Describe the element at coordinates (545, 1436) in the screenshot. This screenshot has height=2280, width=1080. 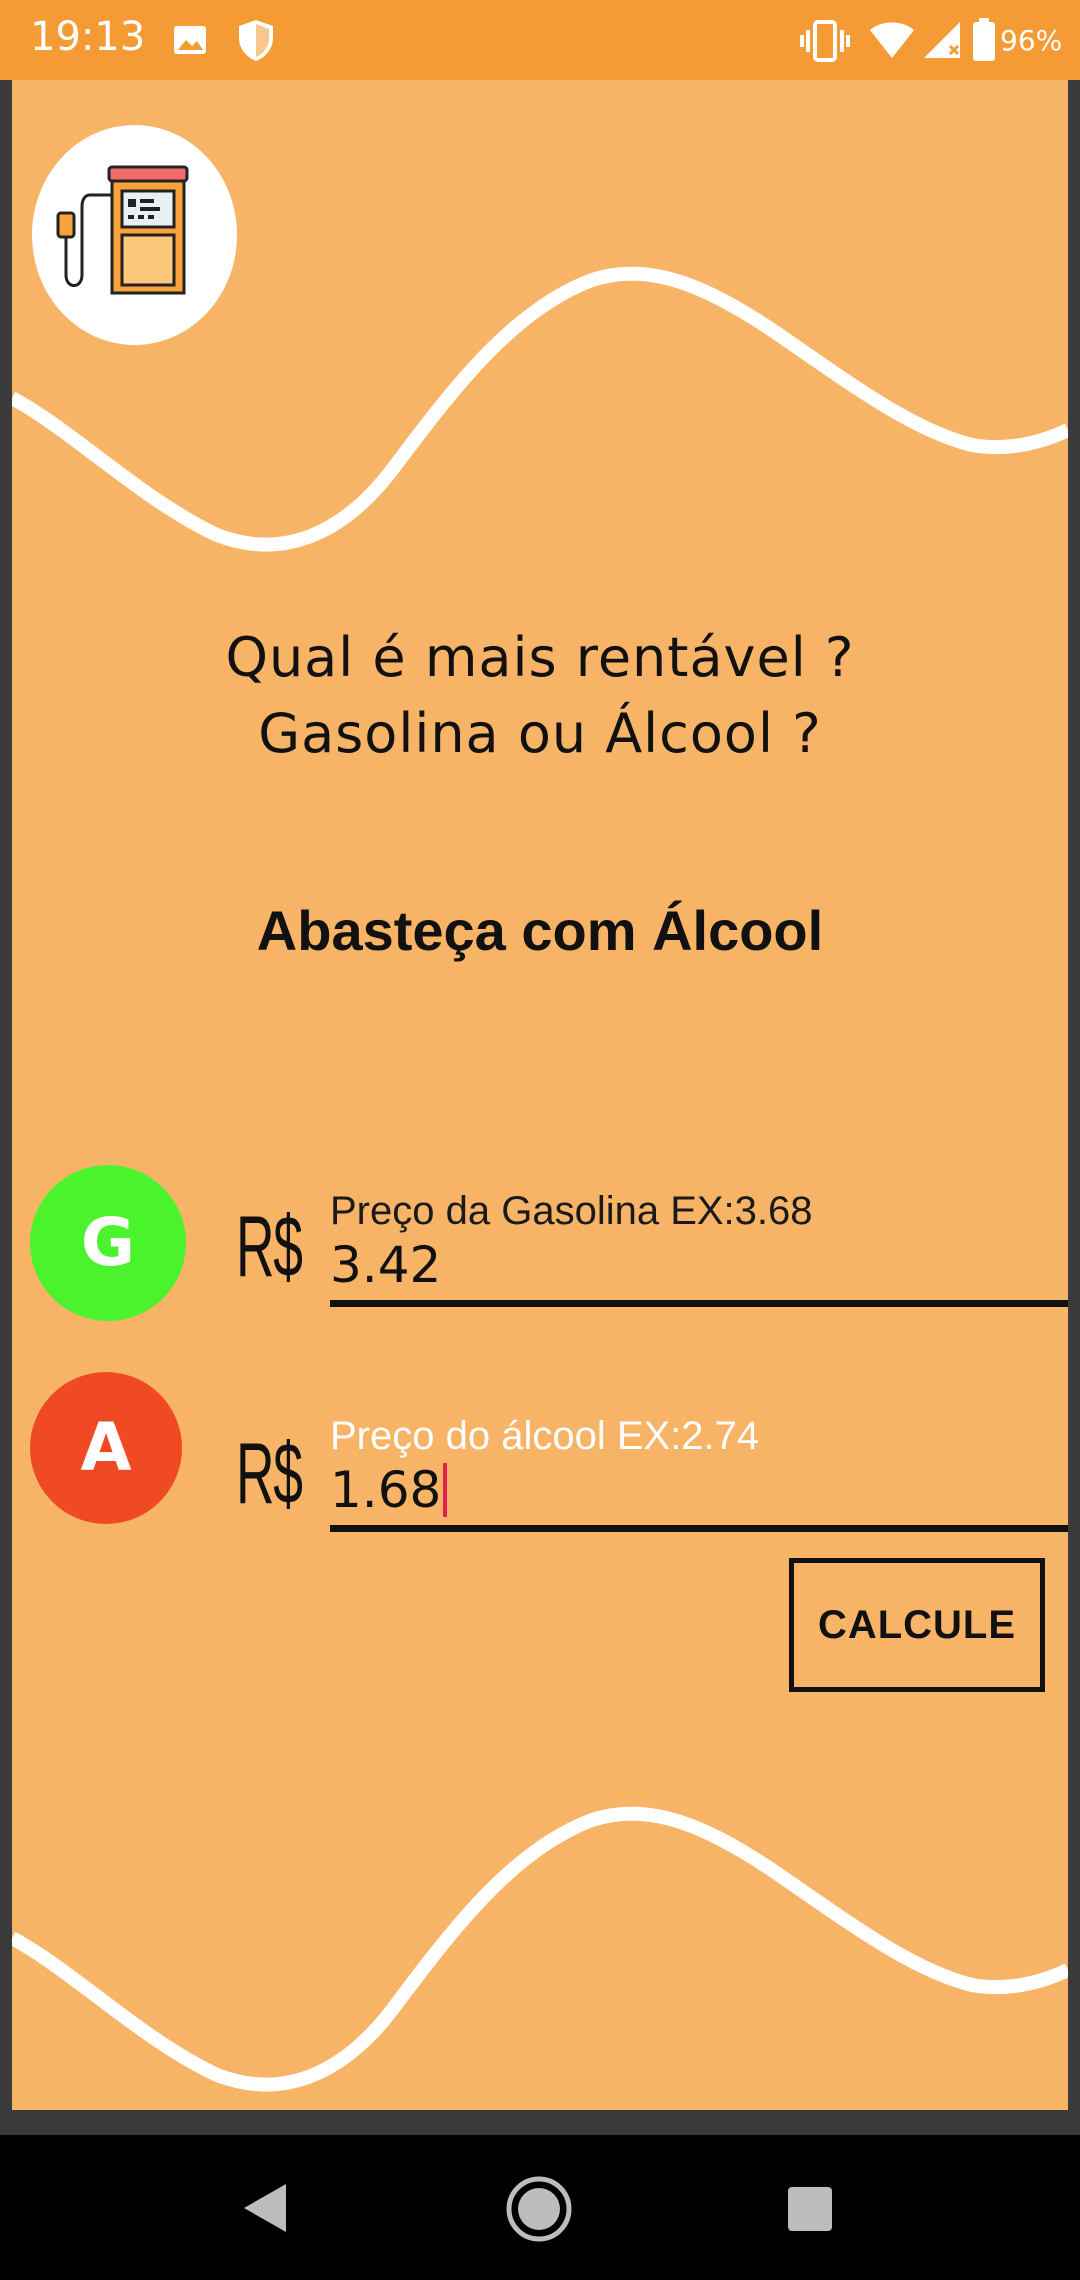
I see `alcohol-price-hint: Preço do álcool EX:2.74` at that location.